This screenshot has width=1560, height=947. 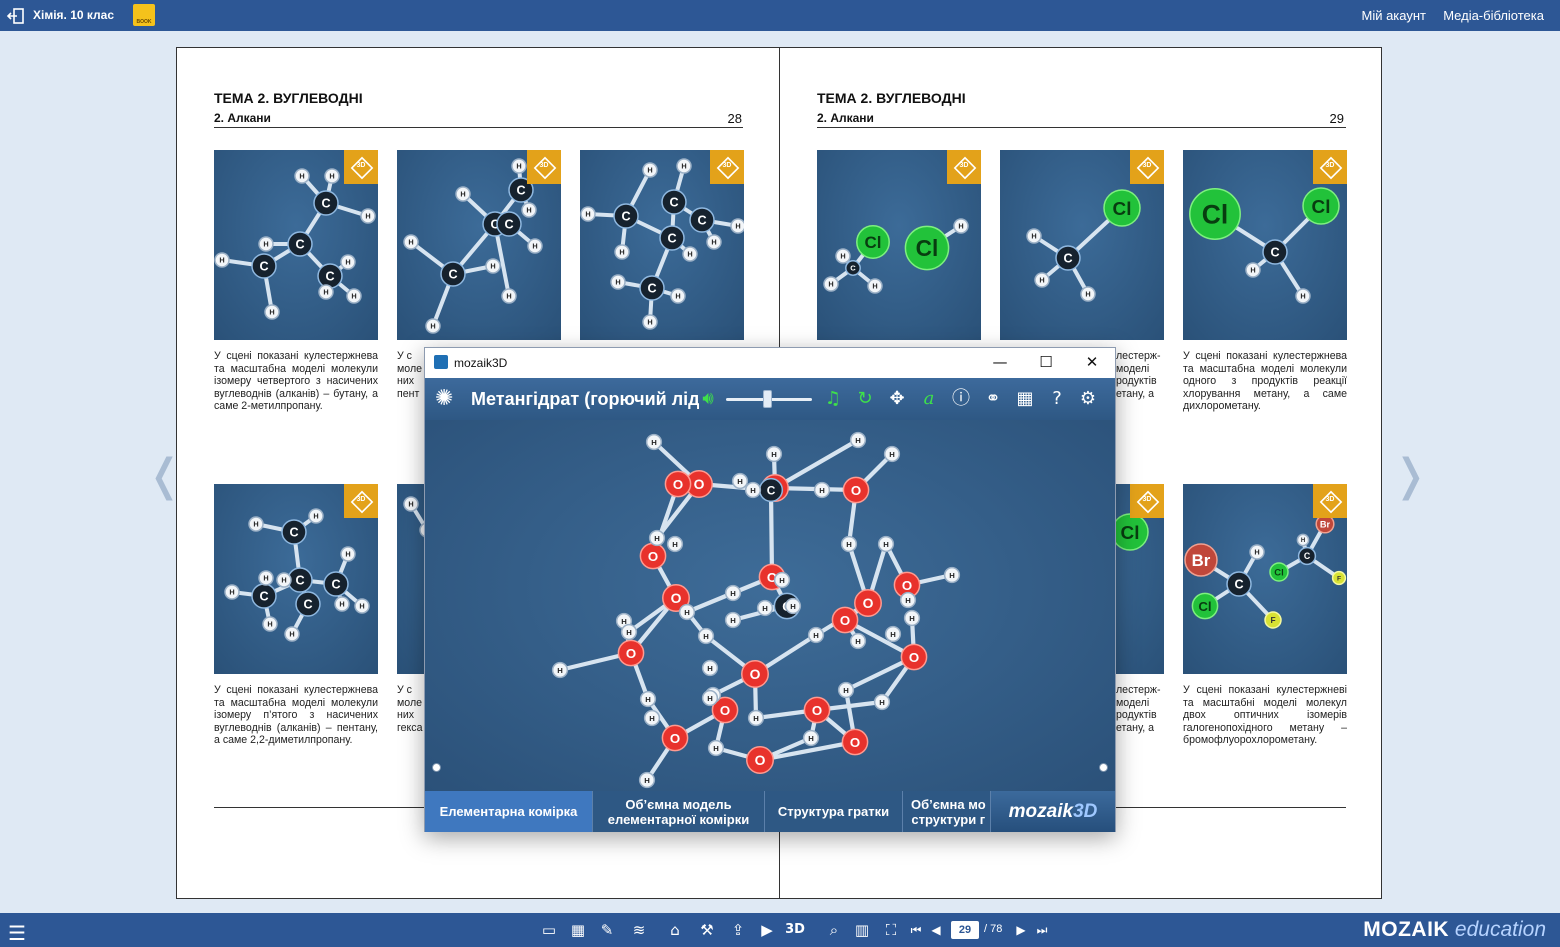 I want to click on molecule-thumbnail: Cl C H H H 3D, so click(x=1082, y=245).